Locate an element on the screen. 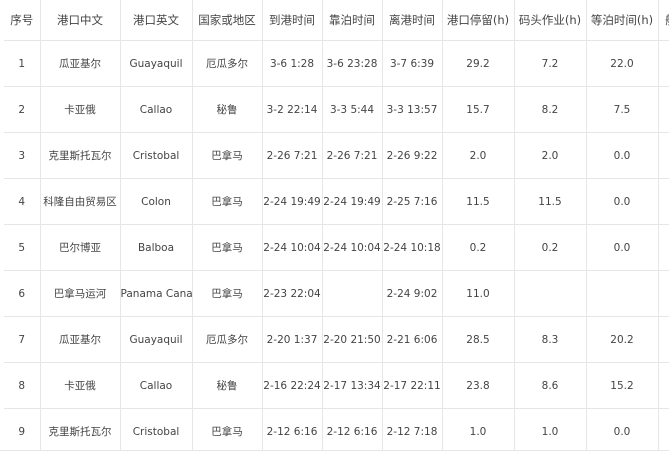  cell-index: 7 is located at coordinates (22, 339).